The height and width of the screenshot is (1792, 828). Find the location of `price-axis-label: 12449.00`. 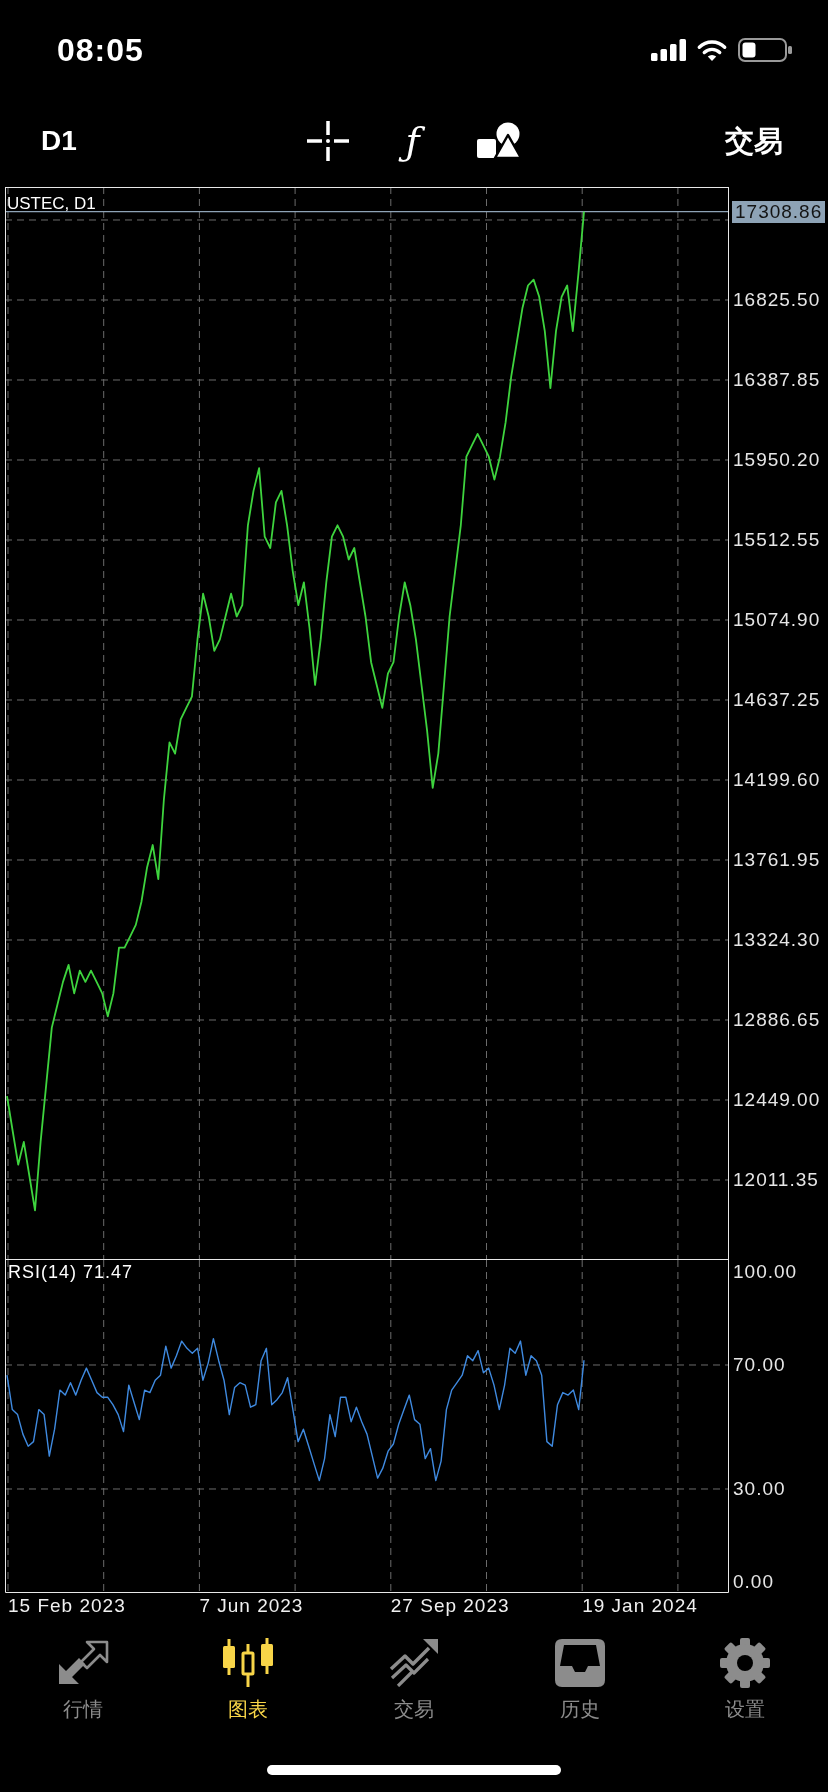

price-axis-label: 12449.00 is located at coordinates (777, 1100).